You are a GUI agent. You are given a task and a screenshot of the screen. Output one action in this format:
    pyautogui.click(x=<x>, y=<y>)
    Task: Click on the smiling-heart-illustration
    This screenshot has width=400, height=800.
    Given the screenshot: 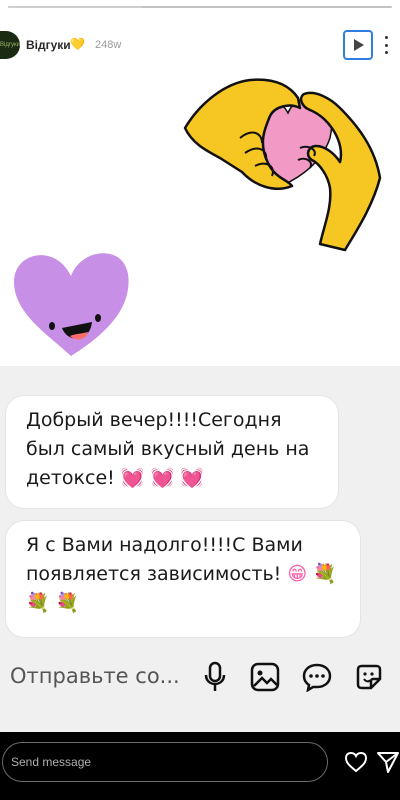 What is the action you would take?
    pyautogui.click(x=71, y=304)
    